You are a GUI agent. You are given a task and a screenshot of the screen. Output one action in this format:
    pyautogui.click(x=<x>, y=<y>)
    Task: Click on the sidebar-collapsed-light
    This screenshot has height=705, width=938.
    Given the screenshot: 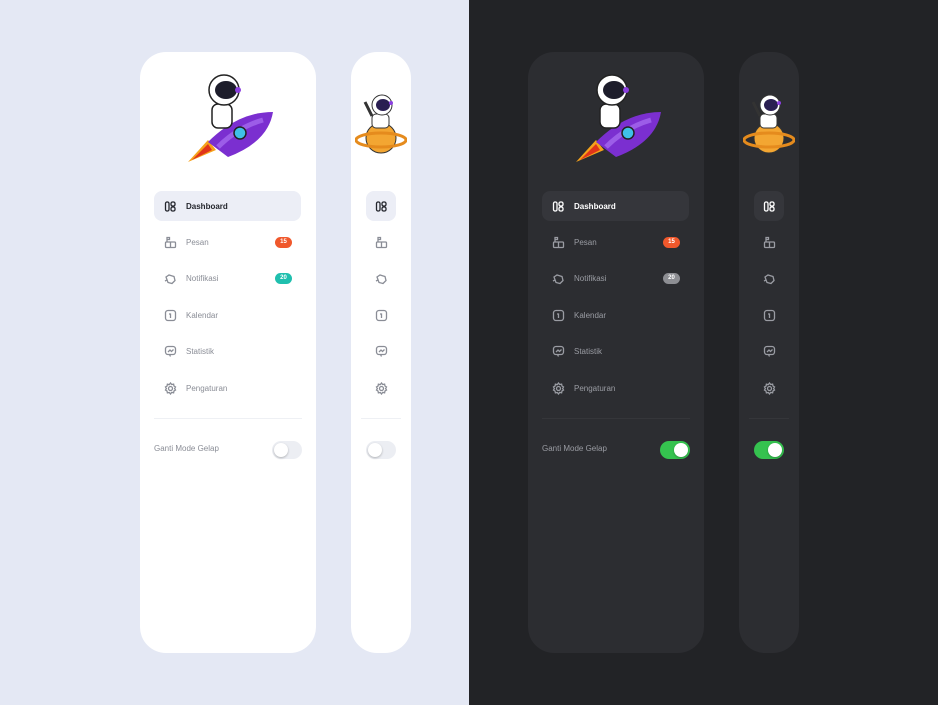 What is the action you would take?
    pyautogui.click(x=381, y=352)
    